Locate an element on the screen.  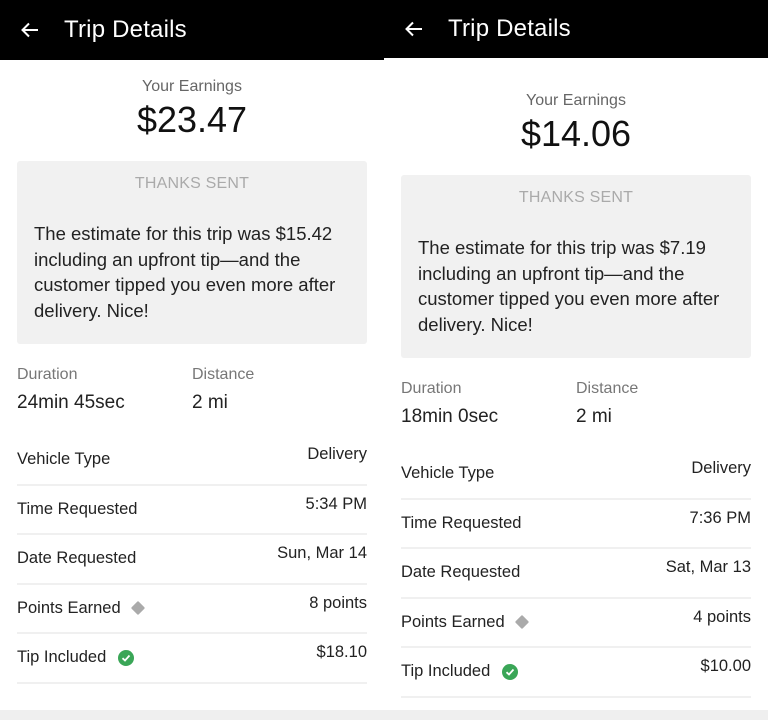
row-tip-included: Tip Included $18.10 is located at coordinates (192, 659).